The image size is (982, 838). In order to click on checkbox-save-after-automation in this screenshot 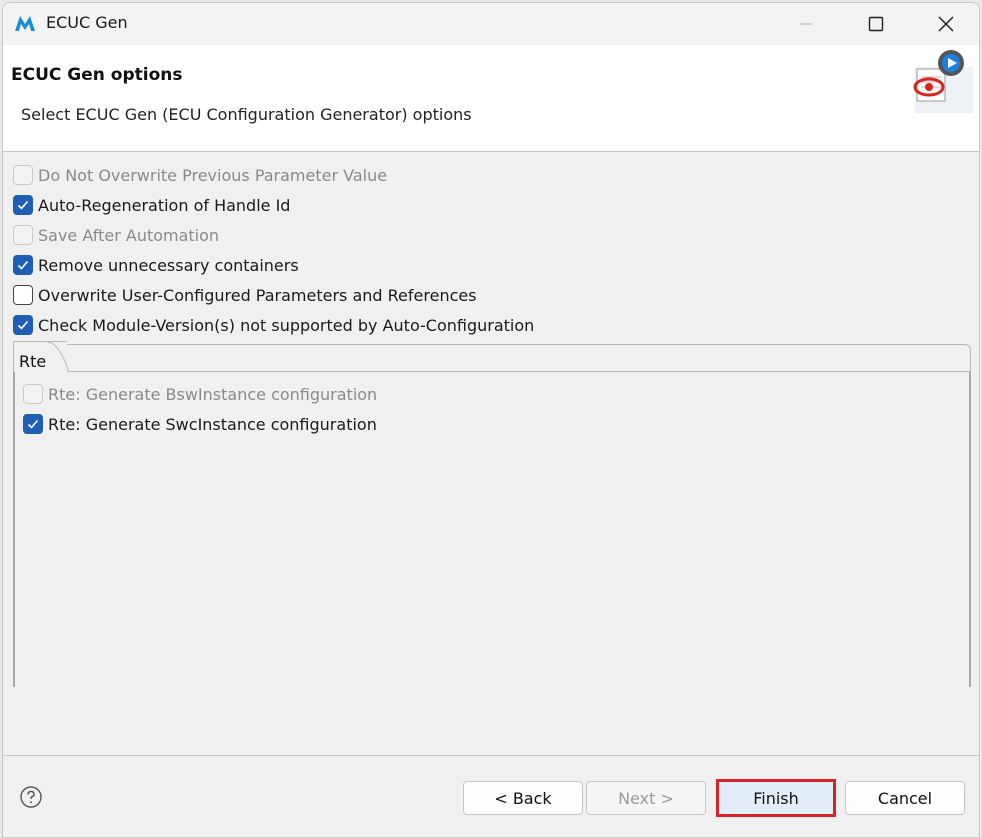, I will do `click(23, 235)`.